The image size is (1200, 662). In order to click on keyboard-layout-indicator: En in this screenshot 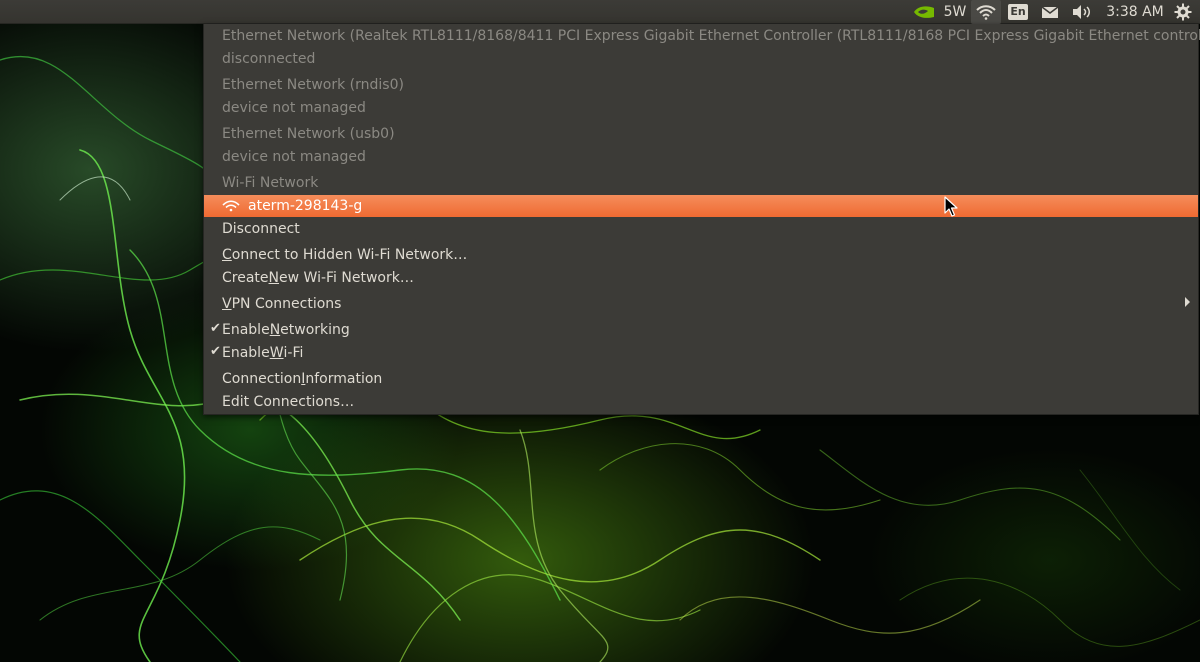, I will do `click(1018, 12)`.